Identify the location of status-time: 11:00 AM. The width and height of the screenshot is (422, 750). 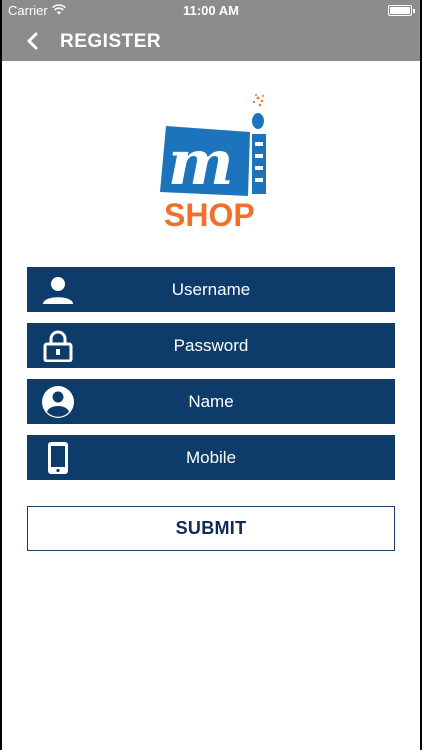
(211, 10).